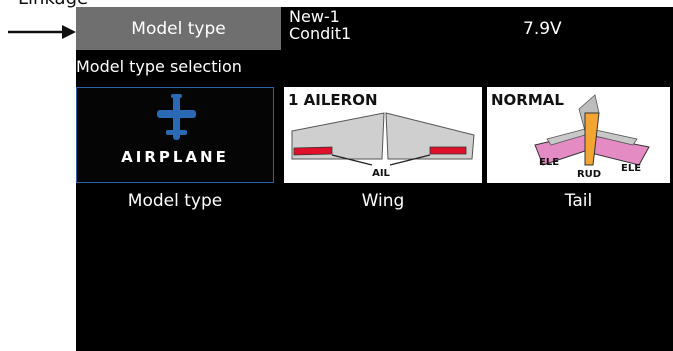  What do you see at coordinates (320, 33) in the screenshot?
I see `condition-name: Condit1` at bounding box center [320, 33].